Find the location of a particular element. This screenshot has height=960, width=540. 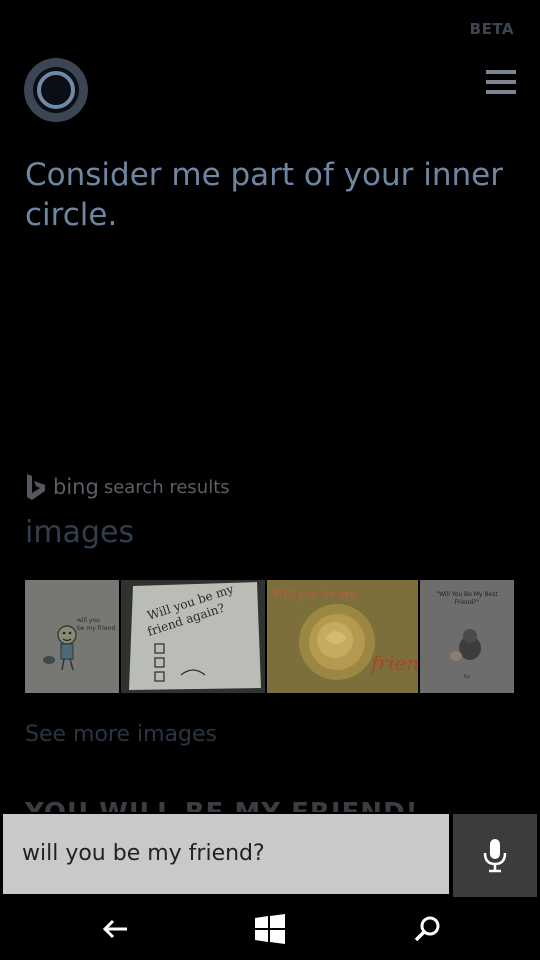

navigation-bar is located at coordinates (270, 929).